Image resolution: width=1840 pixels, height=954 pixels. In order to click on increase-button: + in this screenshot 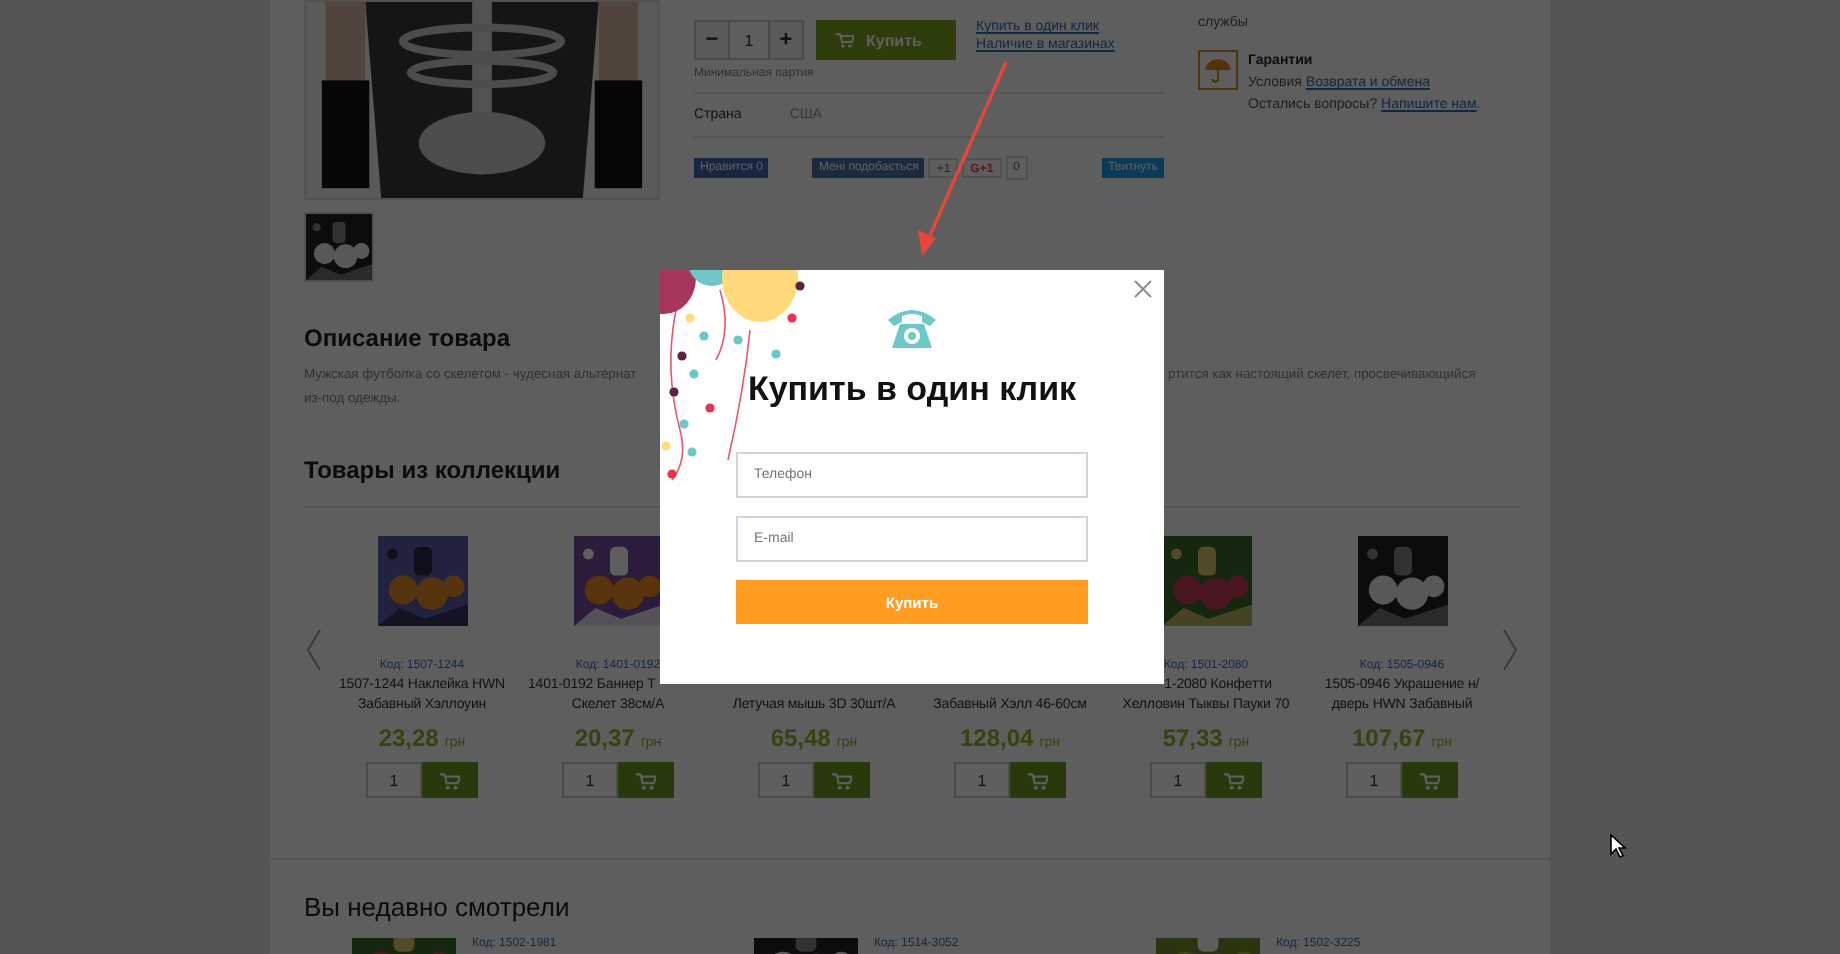, I will do `click(786, 40)`.